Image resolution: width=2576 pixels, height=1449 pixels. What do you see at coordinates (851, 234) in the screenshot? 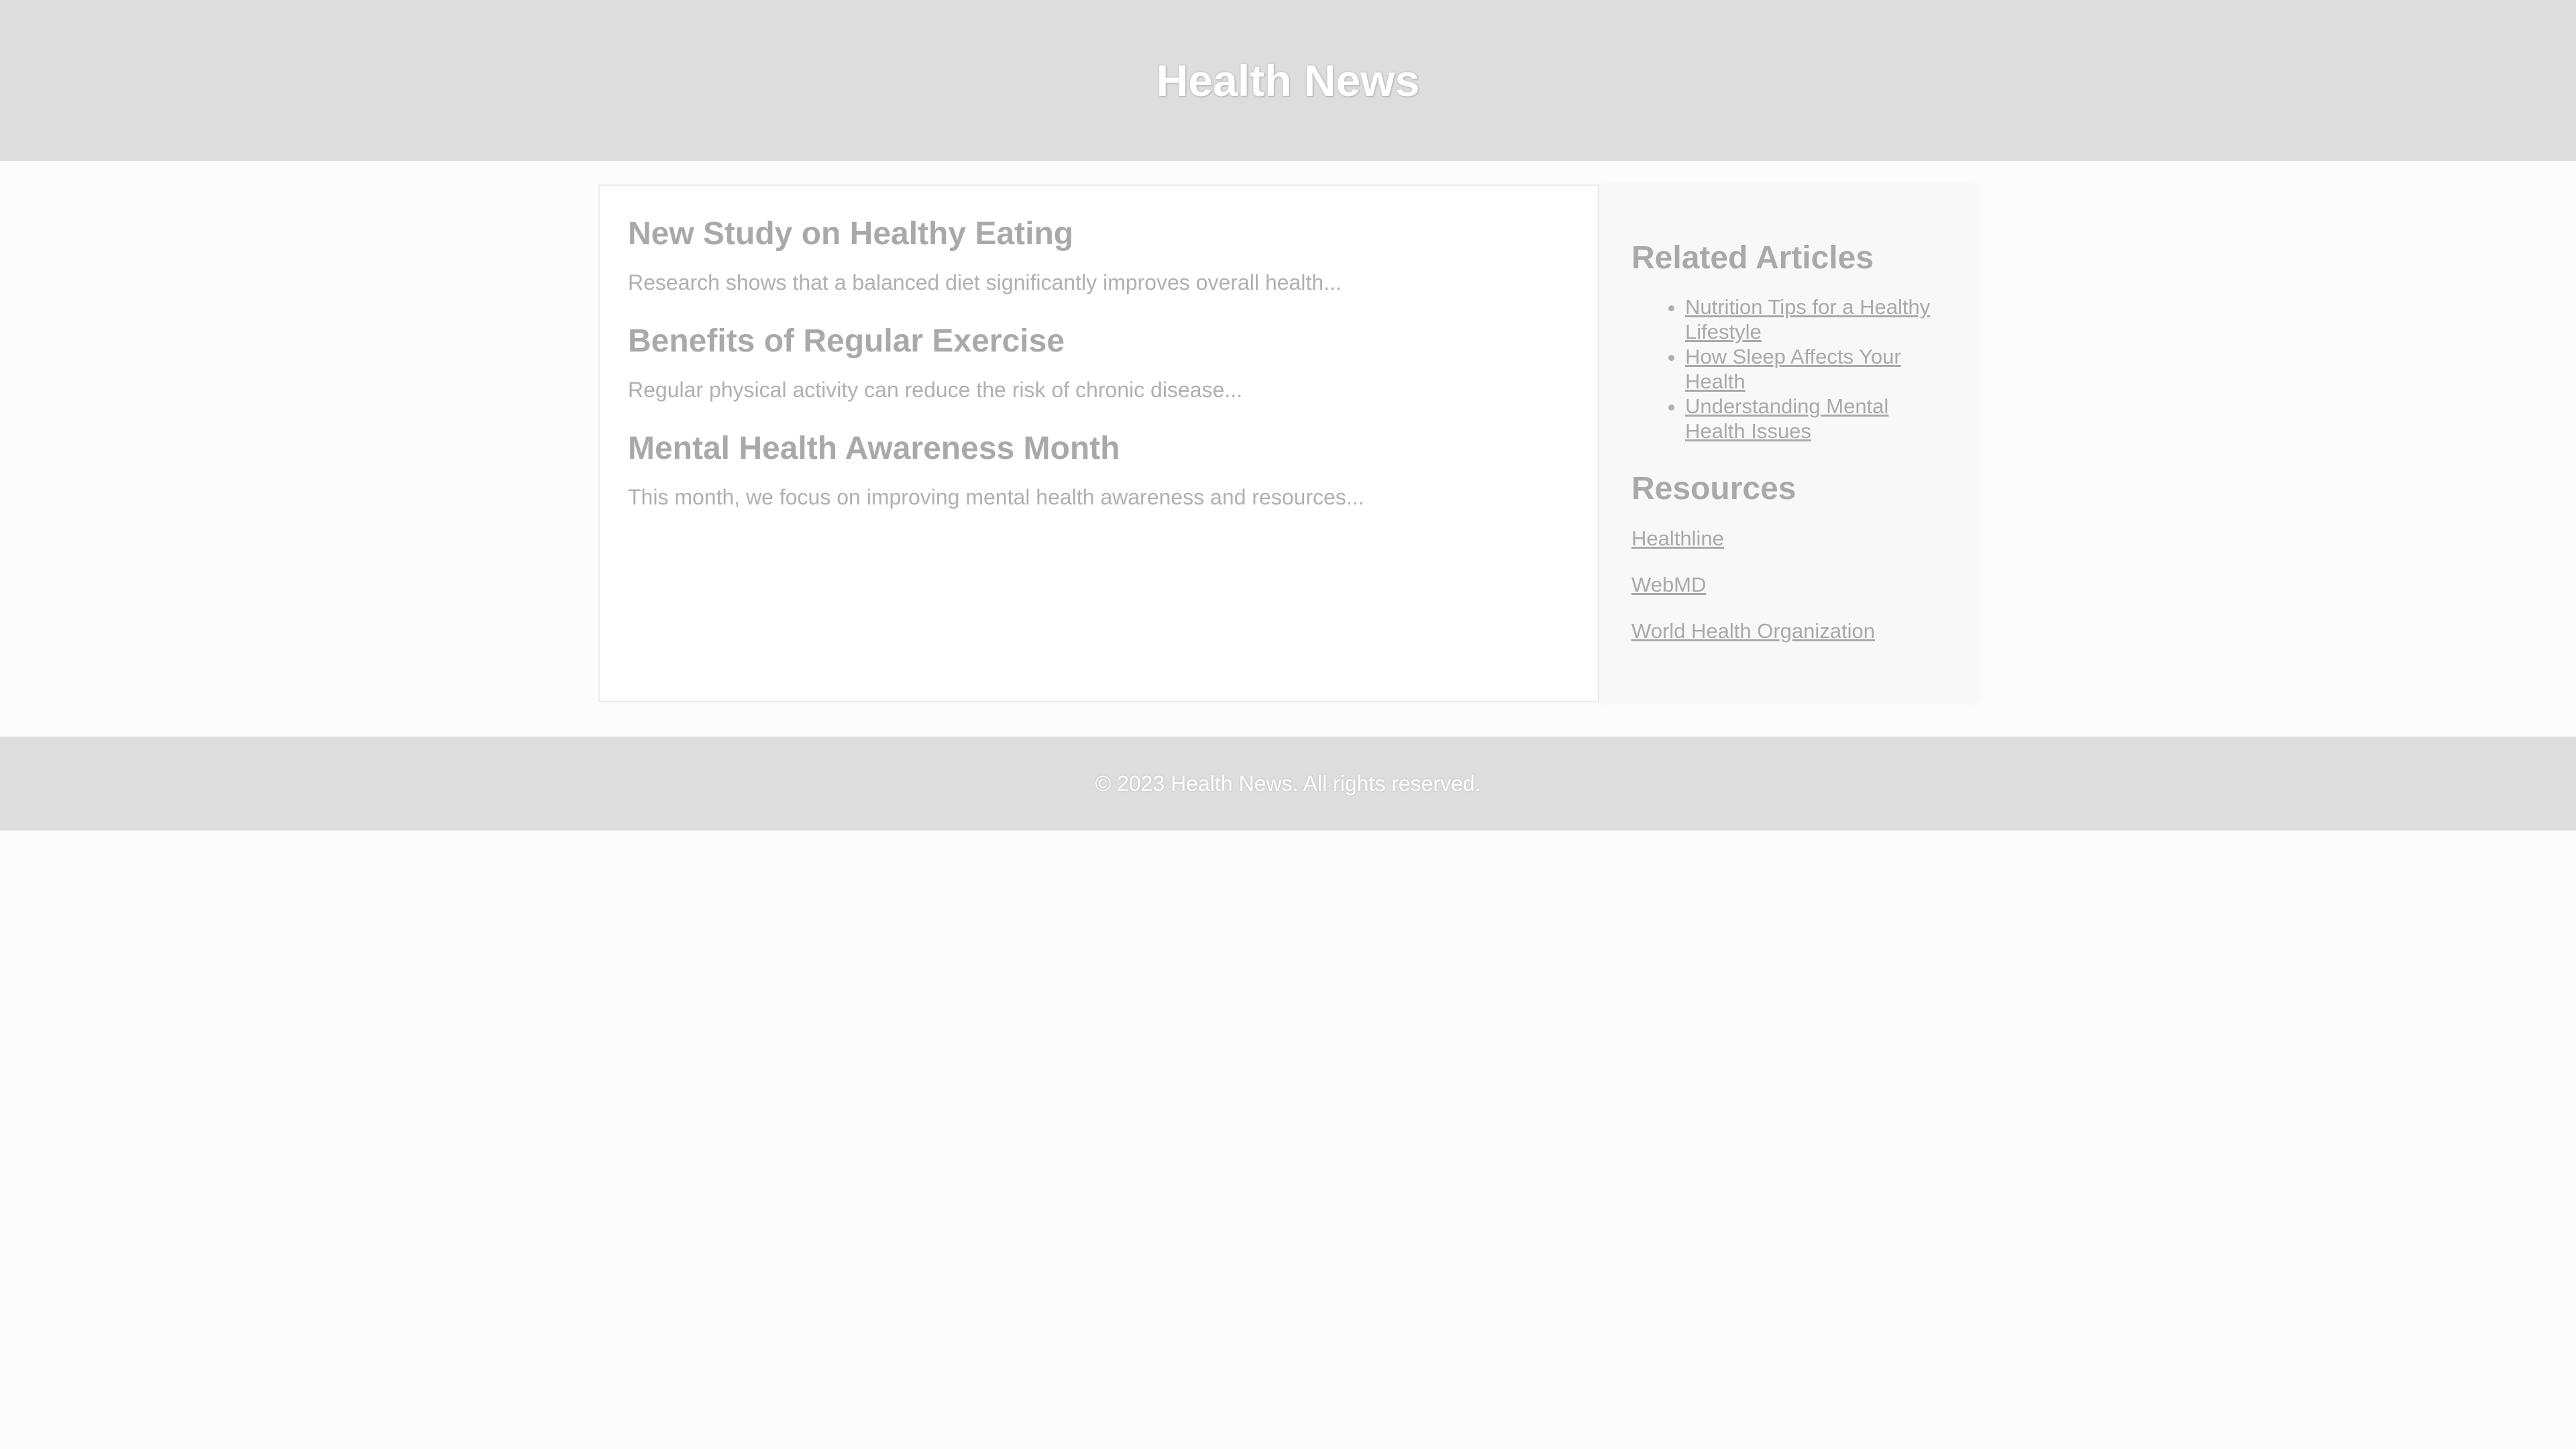
I see `article-title: New Study on Healthy Eating` at bounding box center [851, 234].